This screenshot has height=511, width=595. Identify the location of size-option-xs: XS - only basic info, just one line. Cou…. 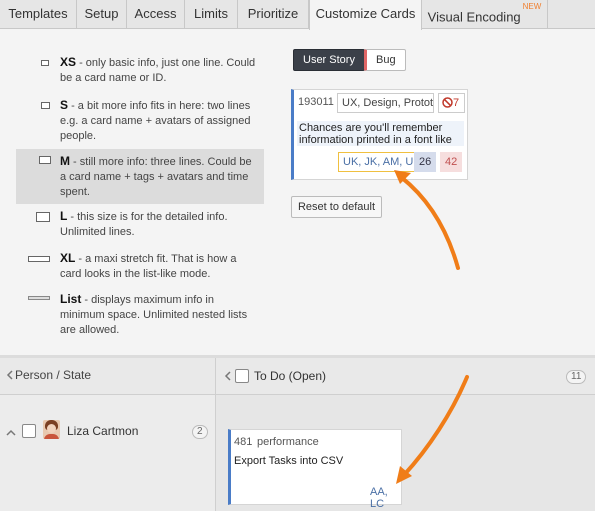
(140, 71).